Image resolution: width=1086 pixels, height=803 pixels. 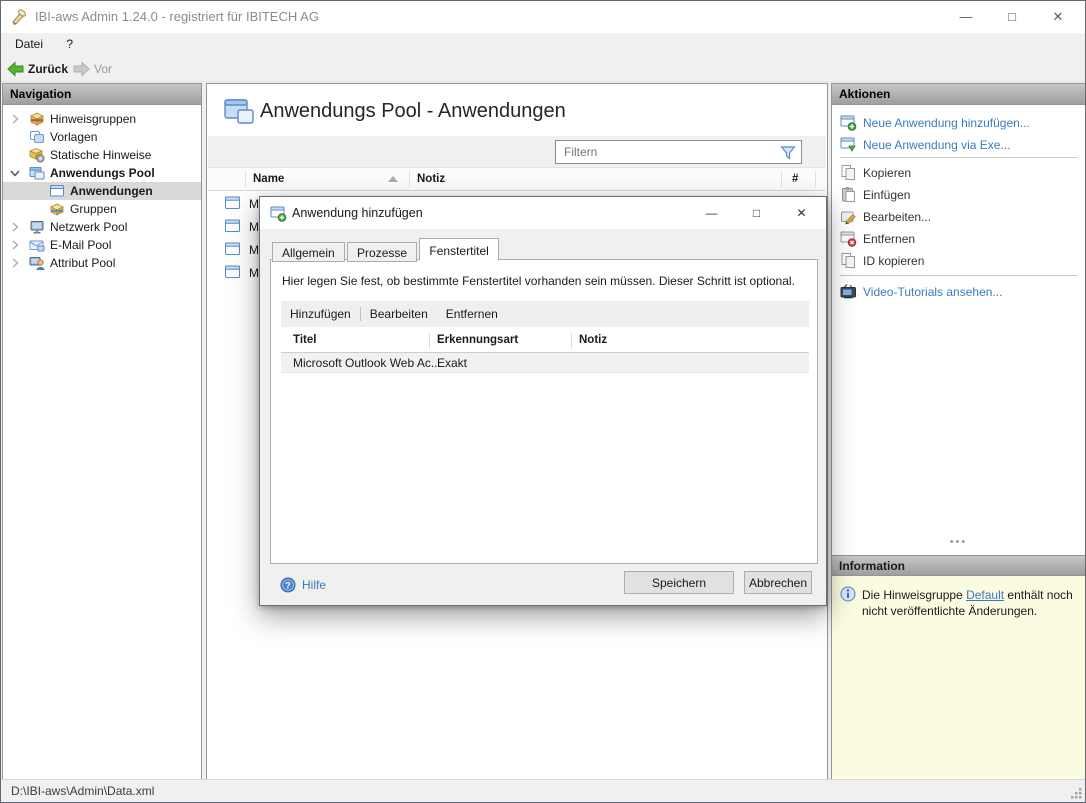 I want to click on tree-item-attribut-pool: Attribut Pool, so click(x=102, y=263).